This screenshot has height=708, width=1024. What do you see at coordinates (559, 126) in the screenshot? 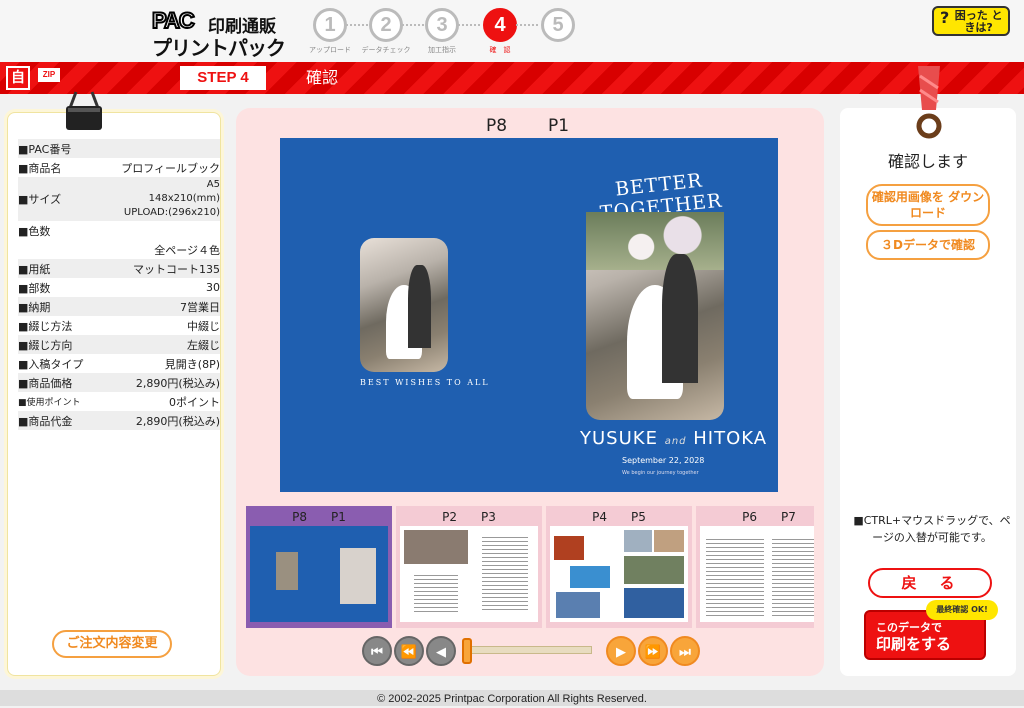
I see `right-page-label: P1` at bounding box center [559, 126].